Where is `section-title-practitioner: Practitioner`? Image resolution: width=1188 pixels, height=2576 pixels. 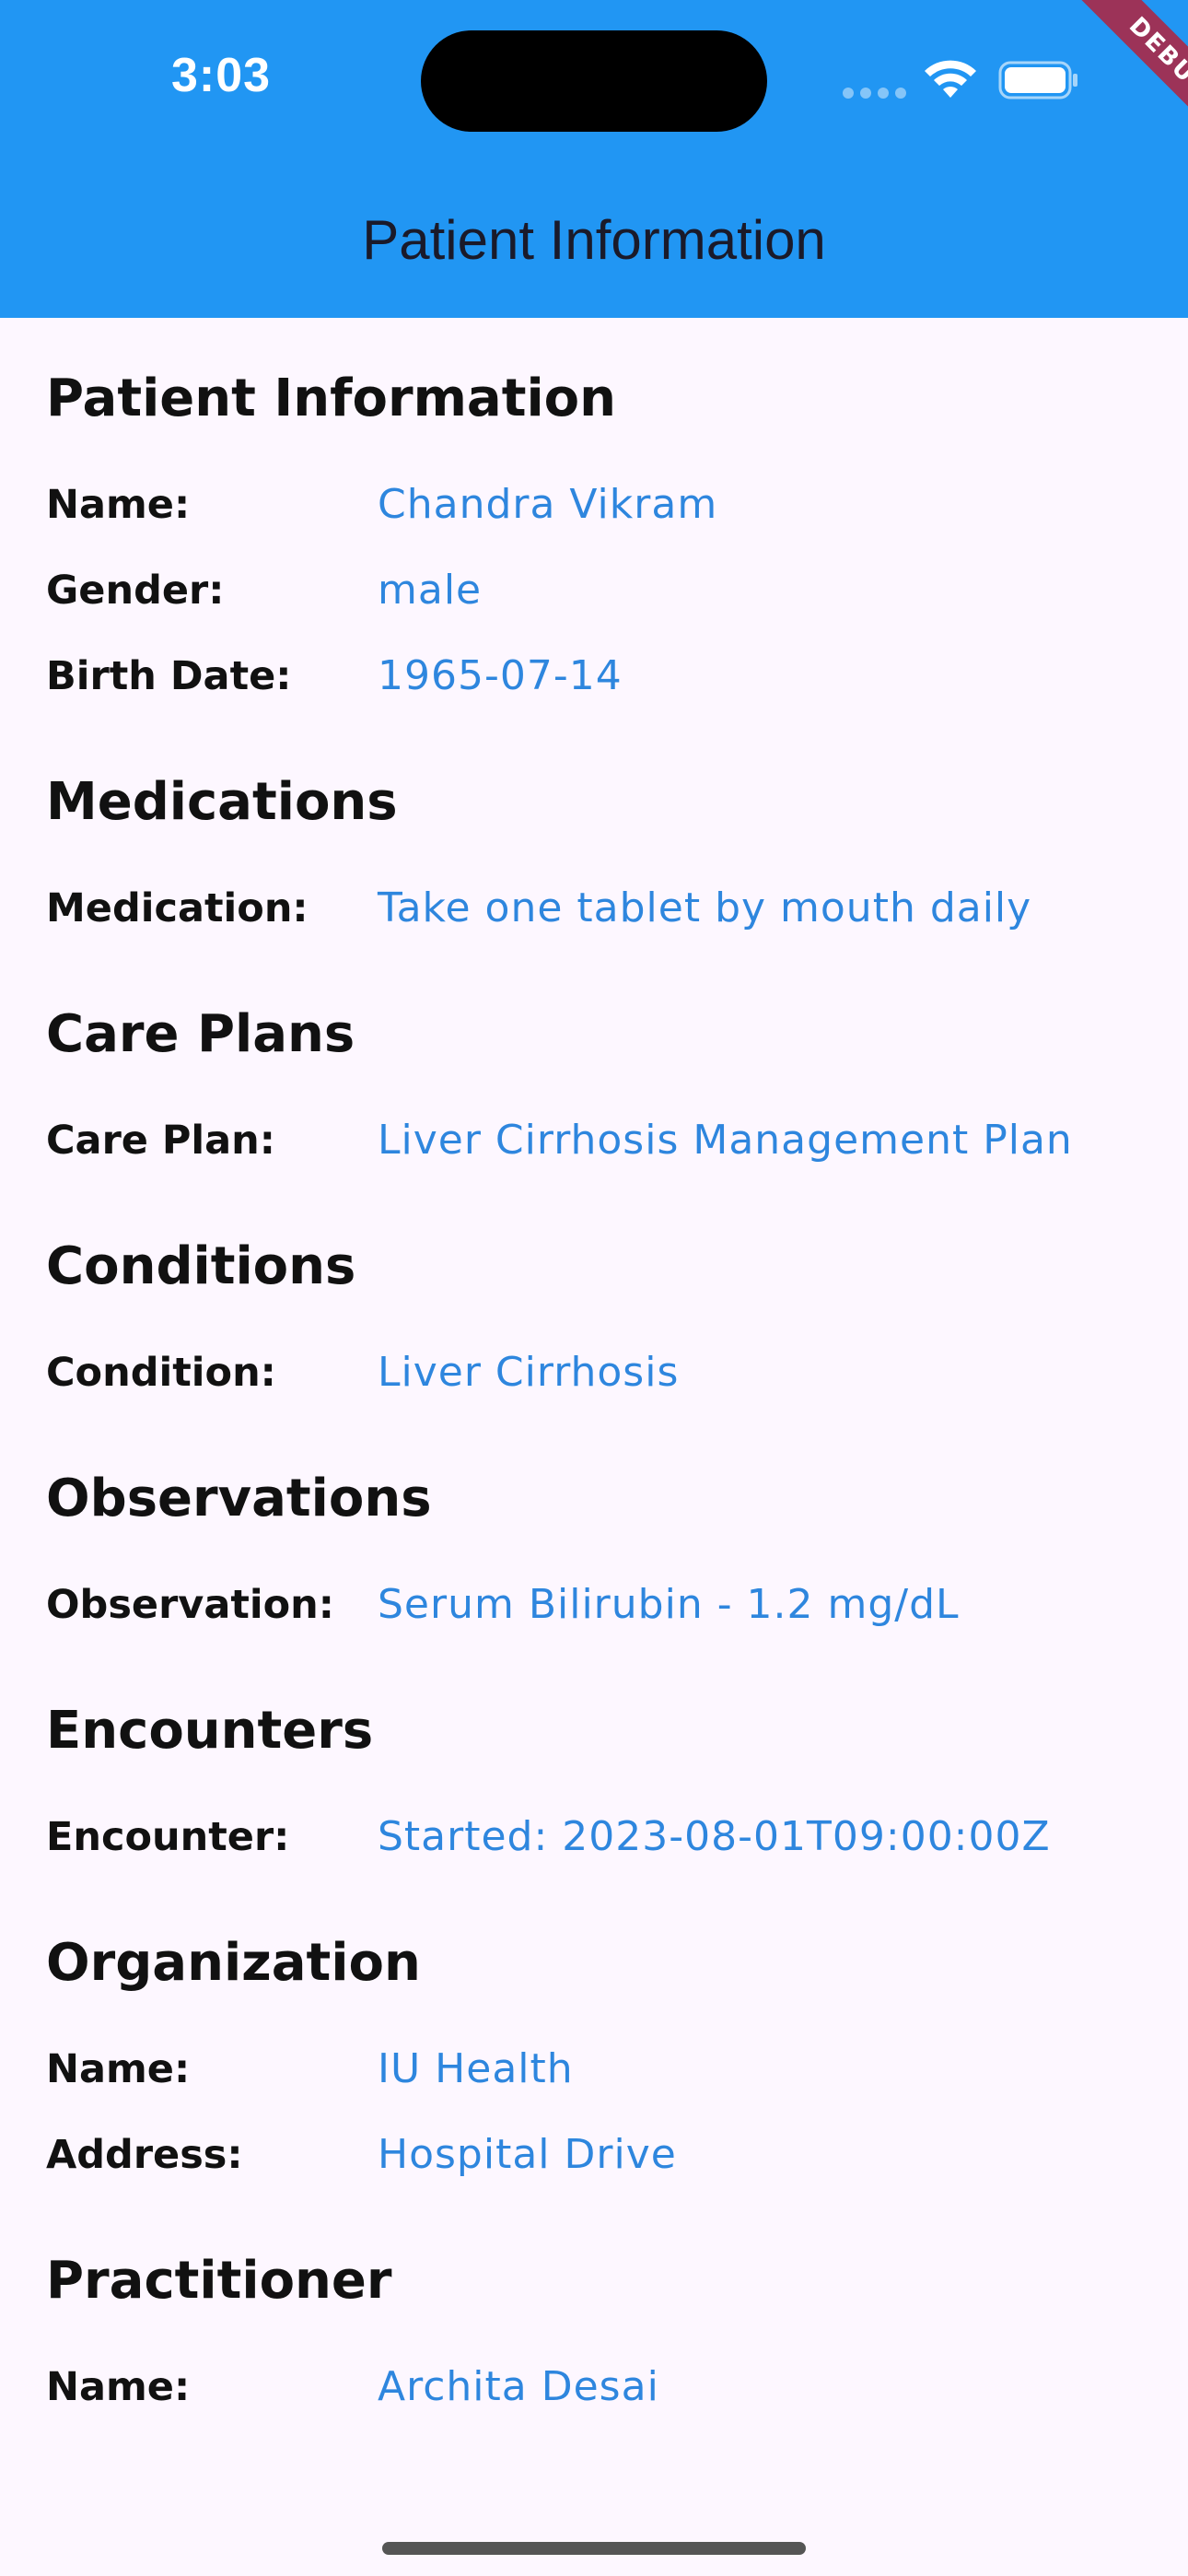
section-title-practitioner: Practitioner is located at coordinates (219, 2281).